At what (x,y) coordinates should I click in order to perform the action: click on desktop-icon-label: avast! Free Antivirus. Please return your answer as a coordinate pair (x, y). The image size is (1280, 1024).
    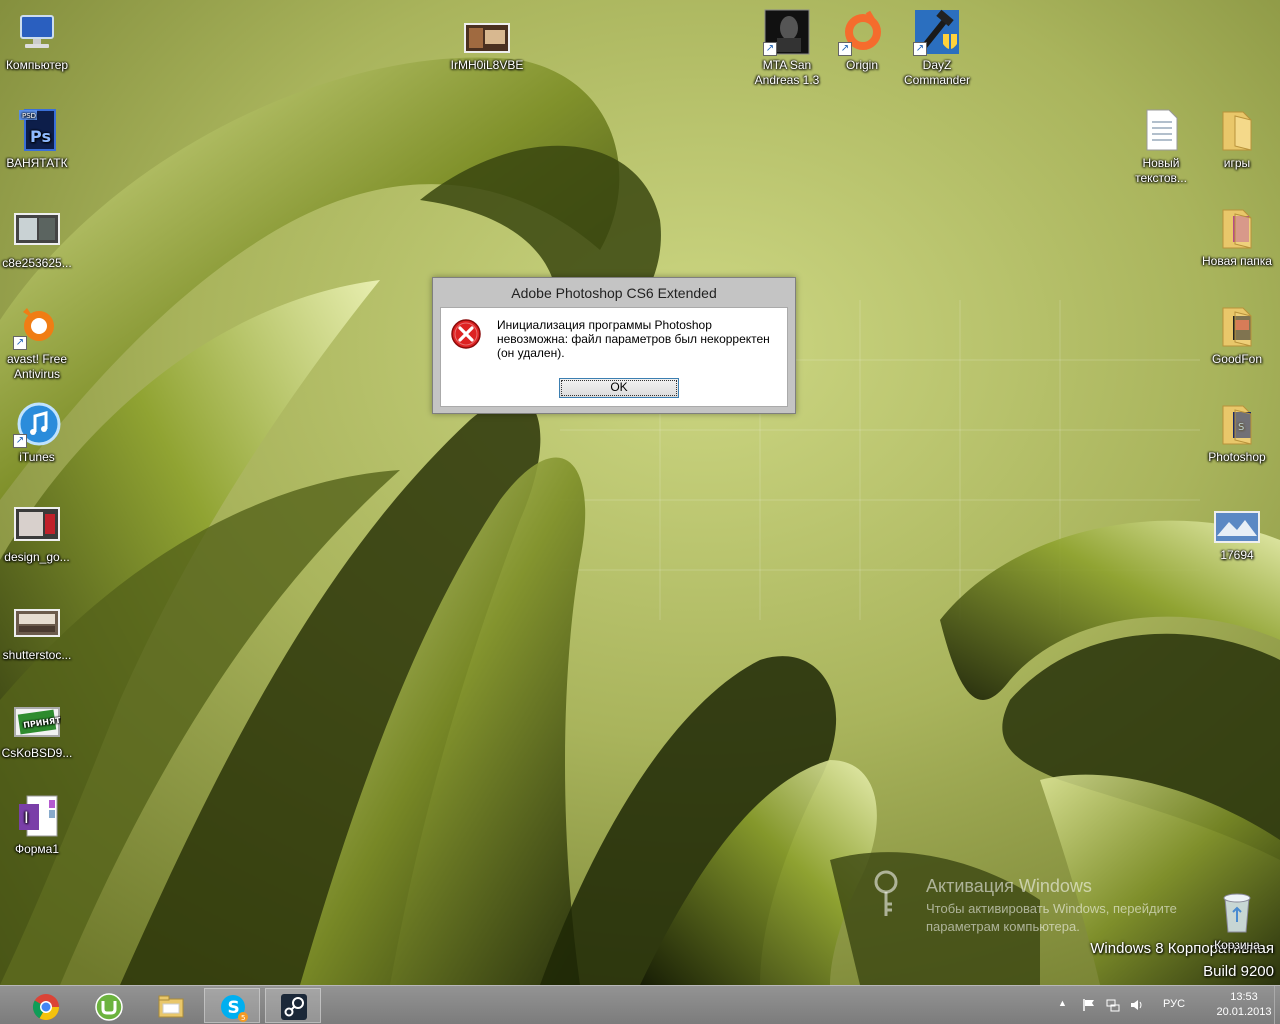
    Looking at the image, I should click on (37, 366).